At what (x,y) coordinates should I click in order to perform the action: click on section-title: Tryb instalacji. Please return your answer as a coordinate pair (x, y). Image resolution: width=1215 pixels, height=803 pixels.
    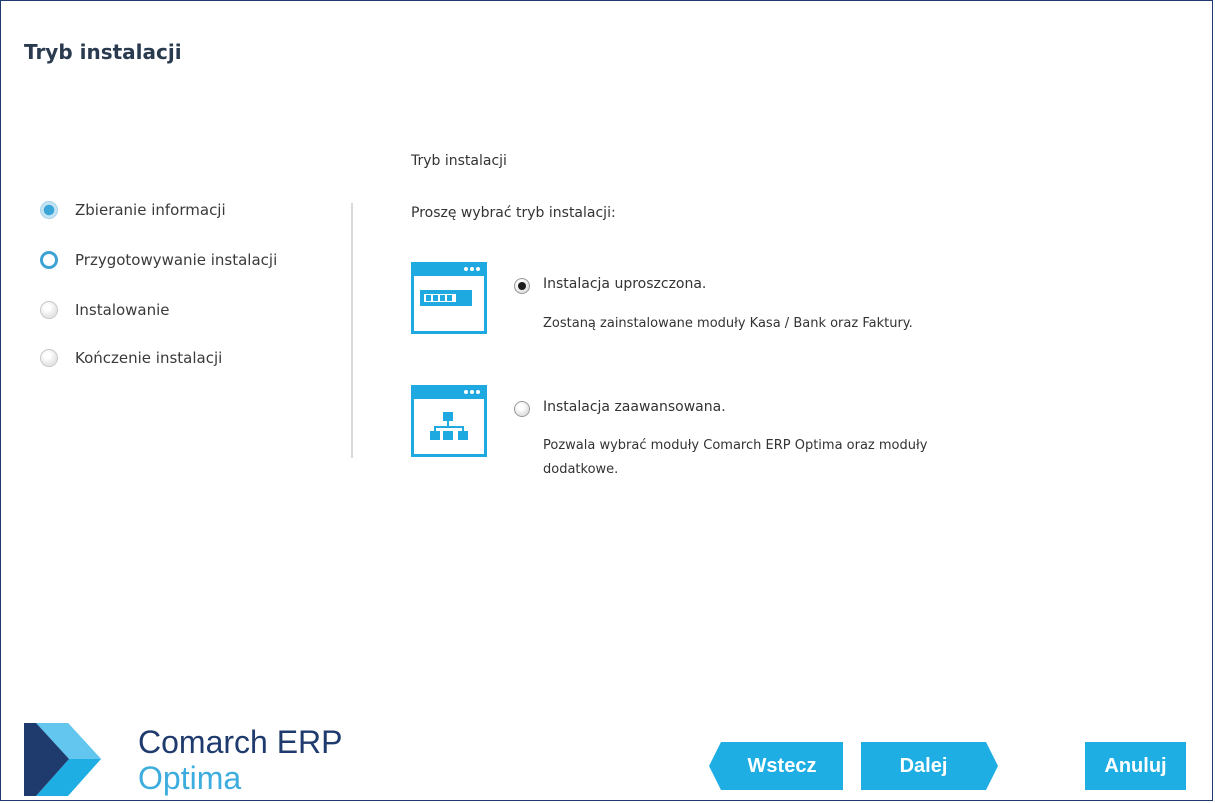
    Looking at the image, I should click on (459, 161).